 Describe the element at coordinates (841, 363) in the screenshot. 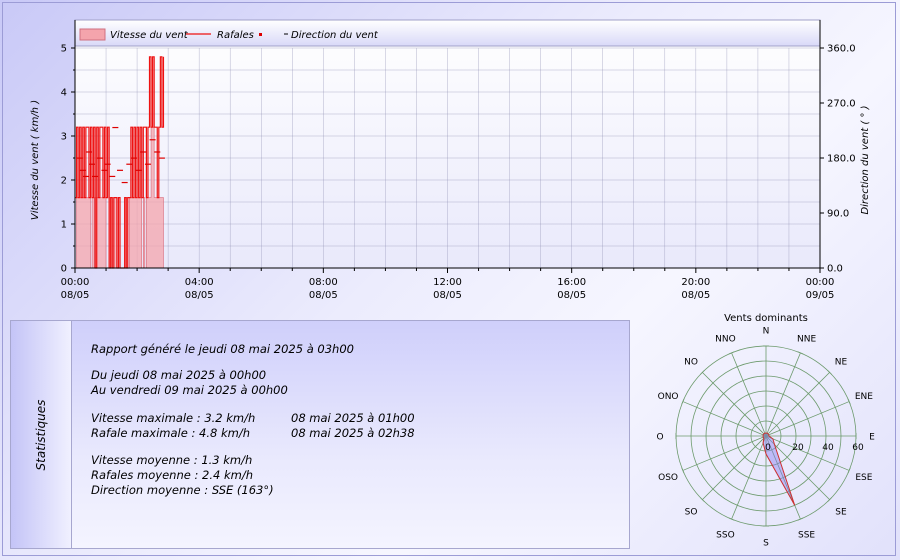

I see `rose-direction-label: NE` at that location.